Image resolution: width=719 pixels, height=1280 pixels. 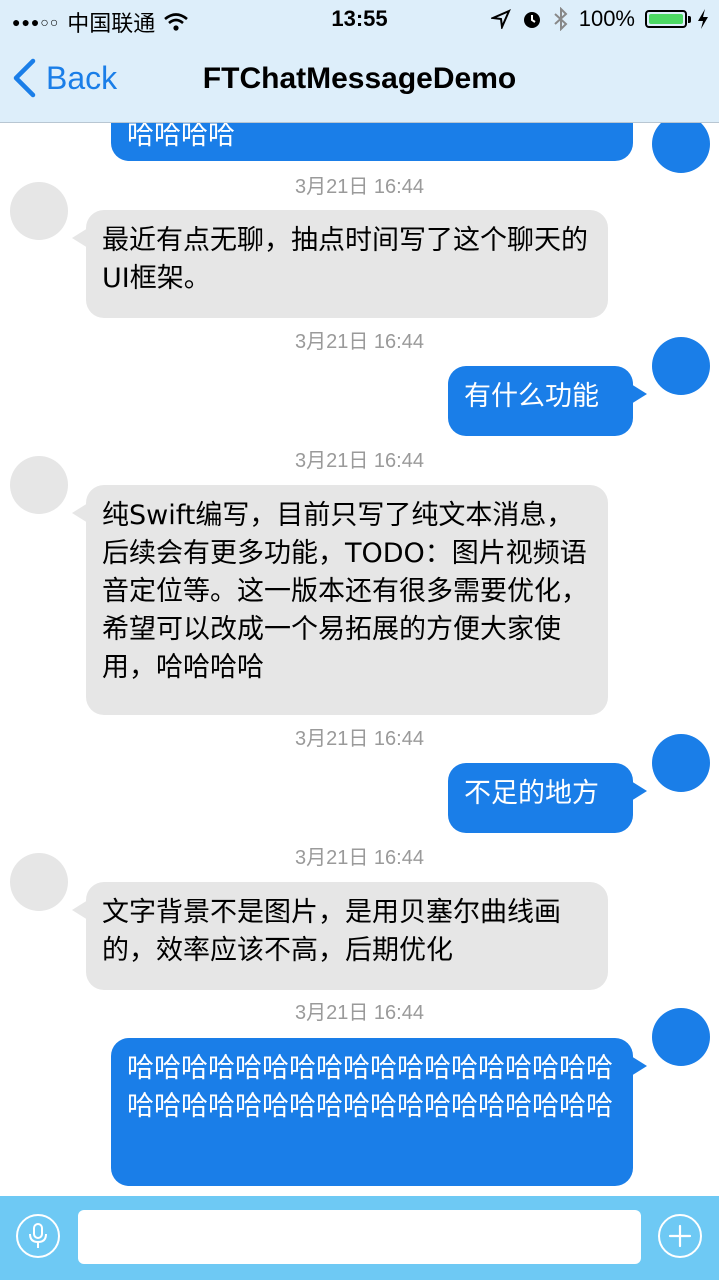 I want to click on plus-icon, so click(x=680, y=1236).